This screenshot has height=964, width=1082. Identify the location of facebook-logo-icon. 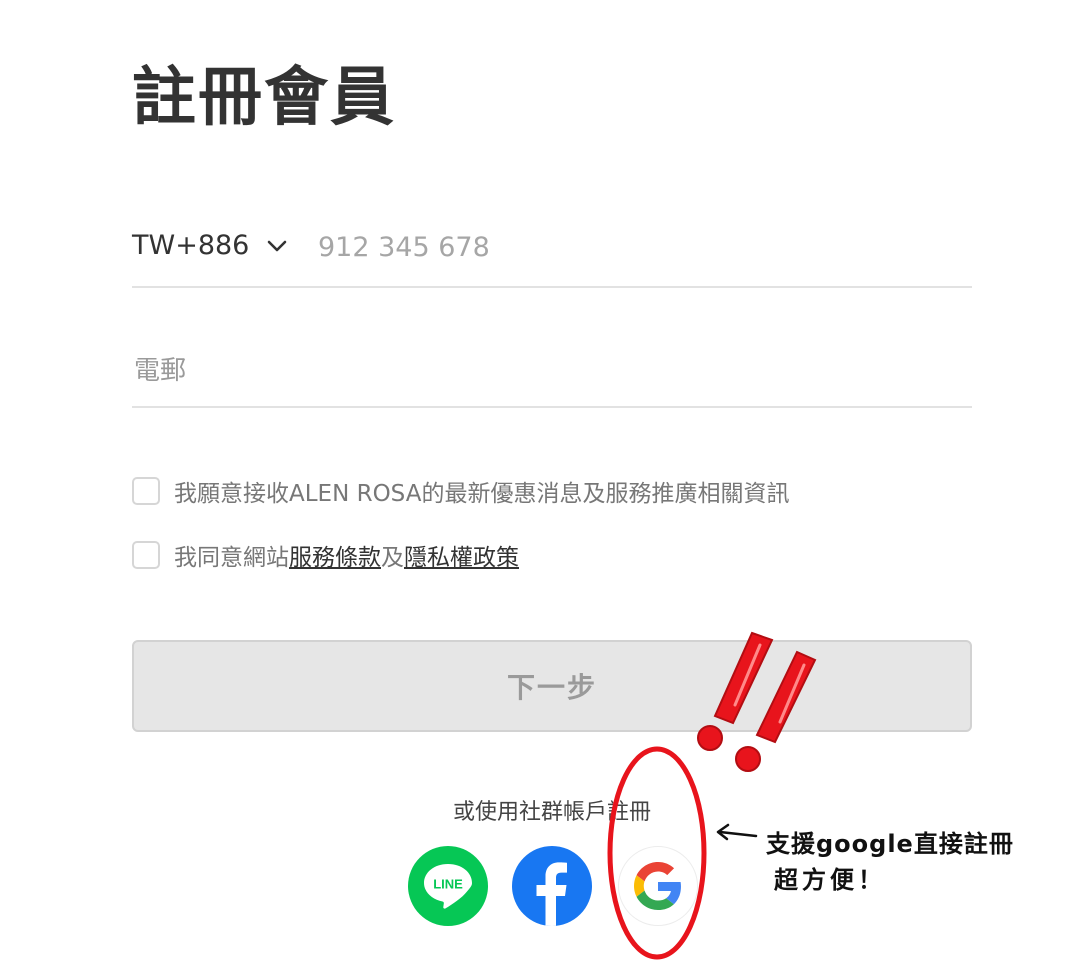
(551, 894).